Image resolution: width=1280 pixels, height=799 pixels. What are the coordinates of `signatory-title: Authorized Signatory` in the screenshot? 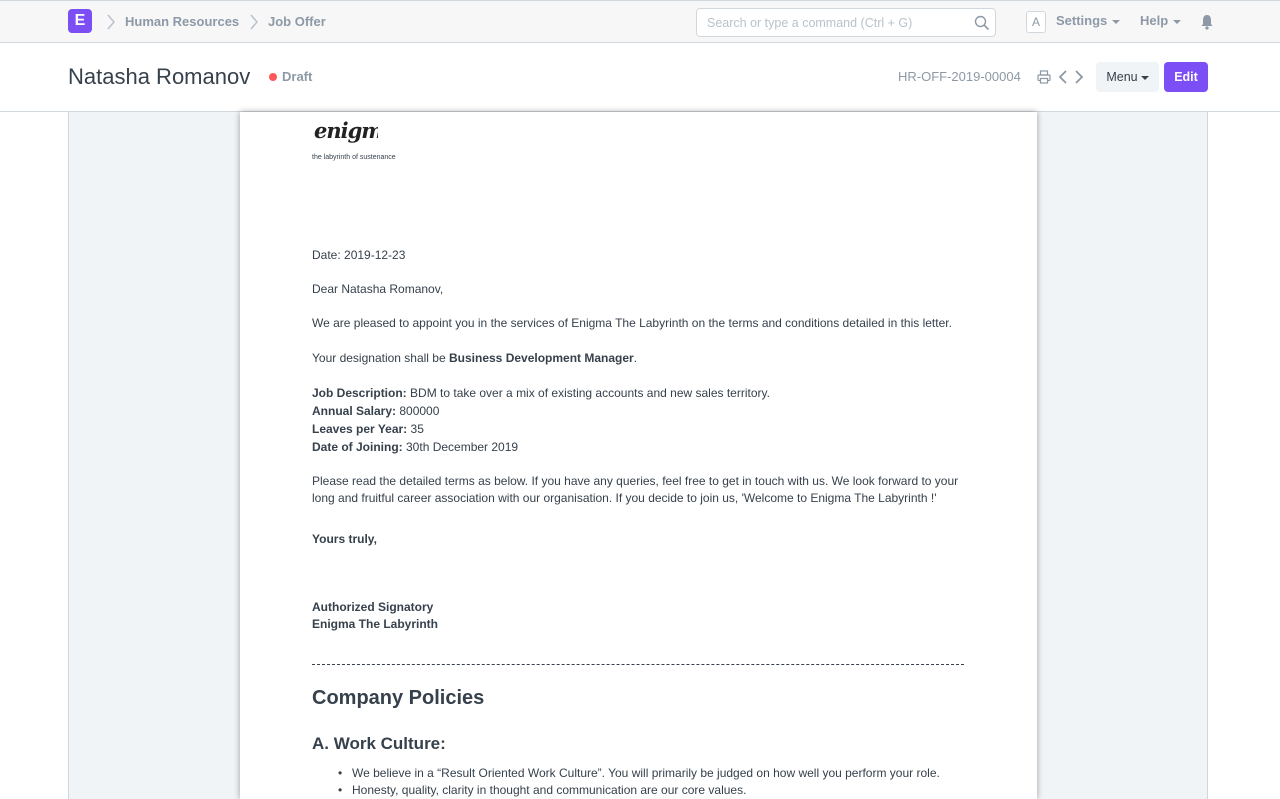 It's located at (372, 607).